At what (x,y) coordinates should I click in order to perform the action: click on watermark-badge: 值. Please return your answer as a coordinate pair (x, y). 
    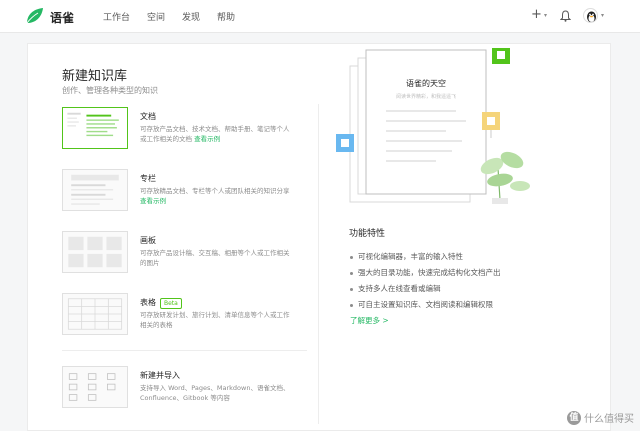
    Looking at the image, I should click on (574, 417).